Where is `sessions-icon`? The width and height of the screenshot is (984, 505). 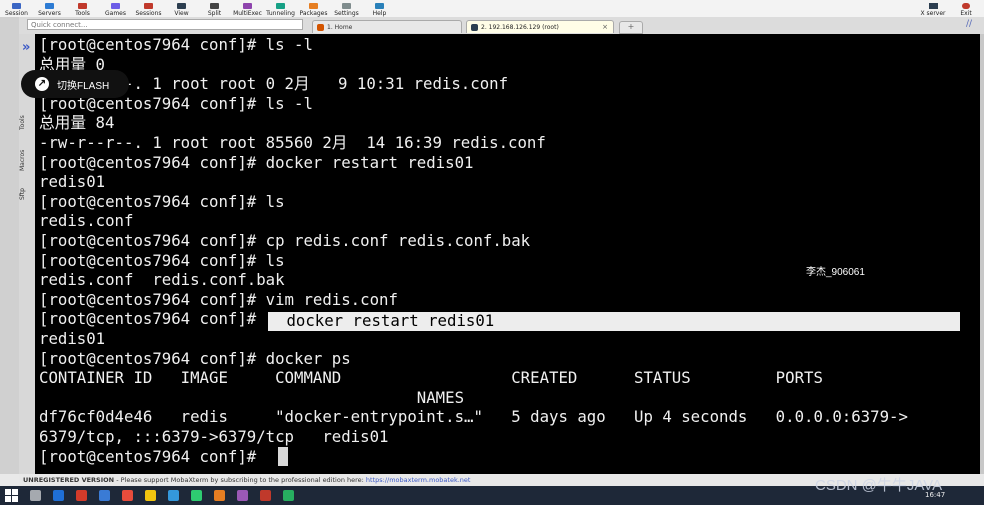
sessions-icon is located at coordinates (148, 6).